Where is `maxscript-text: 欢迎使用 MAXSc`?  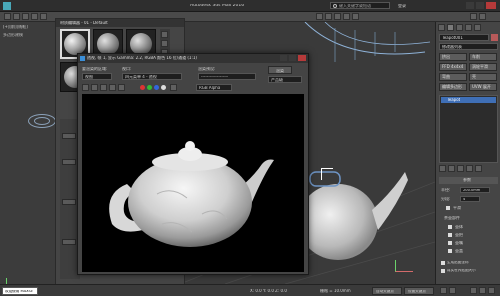 maxscript-text: 欢迎使用 MAXSc is located at coordinates (19, 292).